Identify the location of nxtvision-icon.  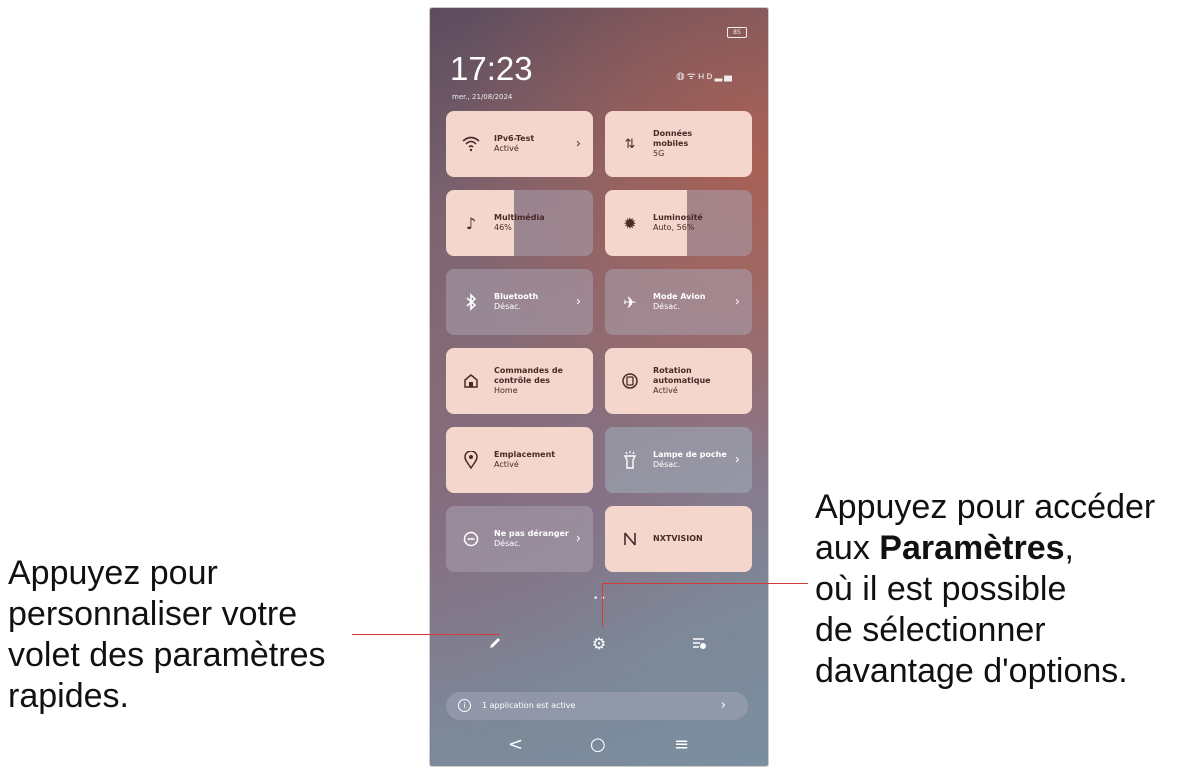
(630, 539).